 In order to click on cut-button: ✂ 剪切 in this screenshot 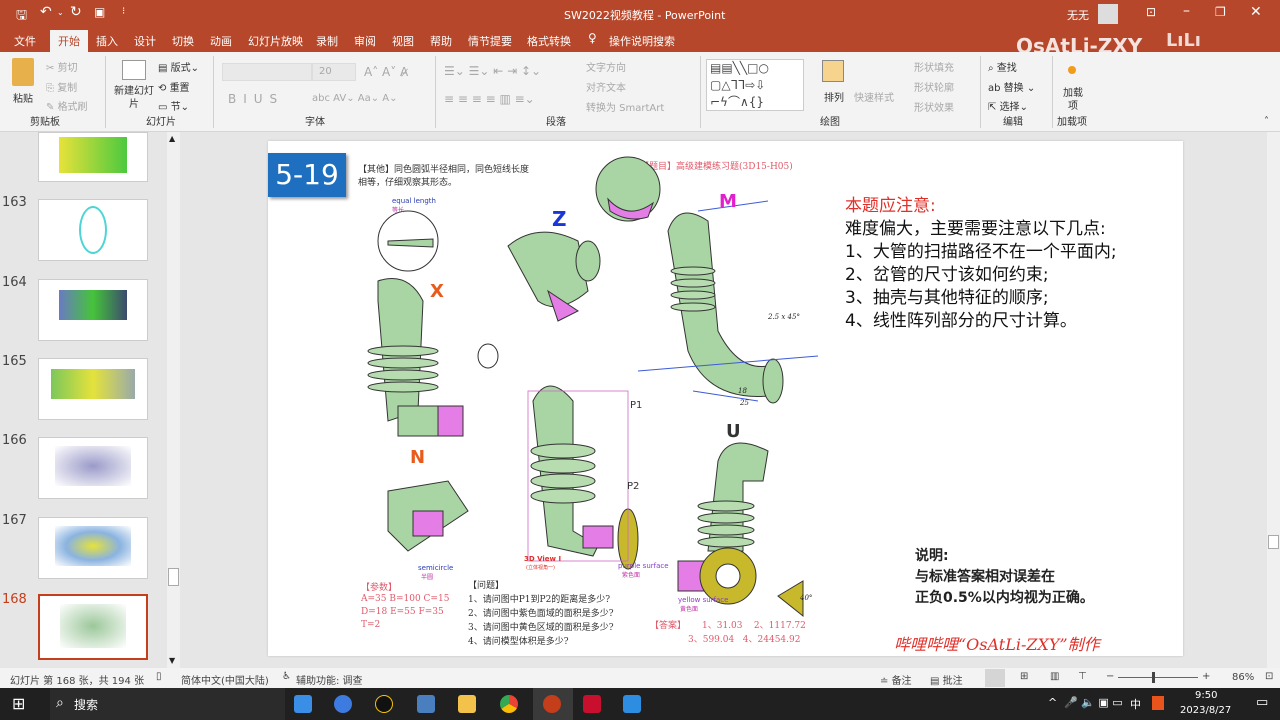, I will do `click(62, 66)`.